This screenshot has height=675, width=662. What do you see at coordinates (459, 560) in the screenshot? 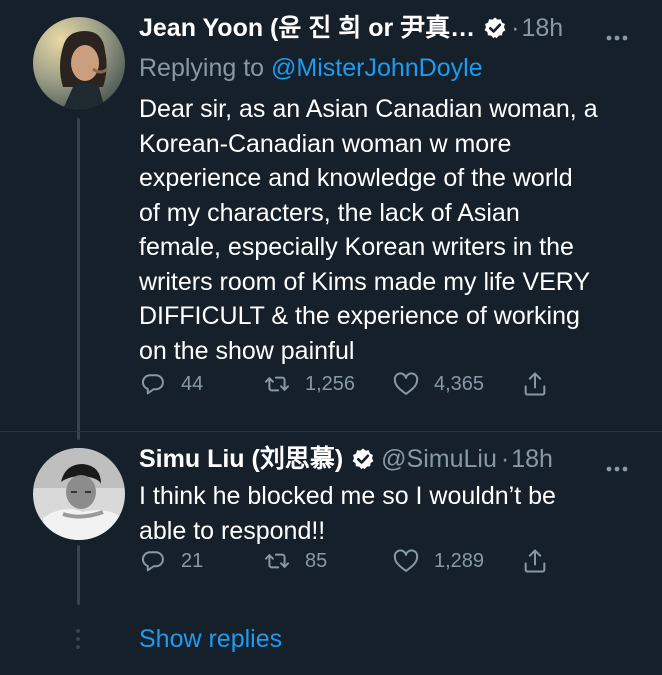
I see `like-count: 1,289` at bounding box center [459, 560].